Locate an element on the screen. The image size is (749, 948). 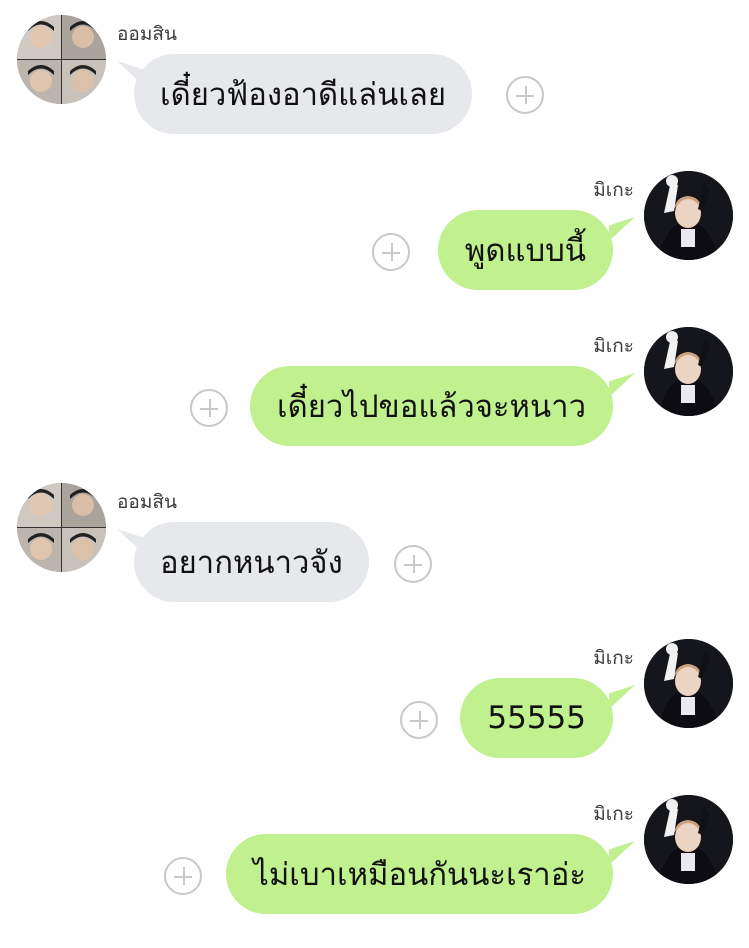
message-text: พูดแบบนี้ is located at coordinates (525, 251).